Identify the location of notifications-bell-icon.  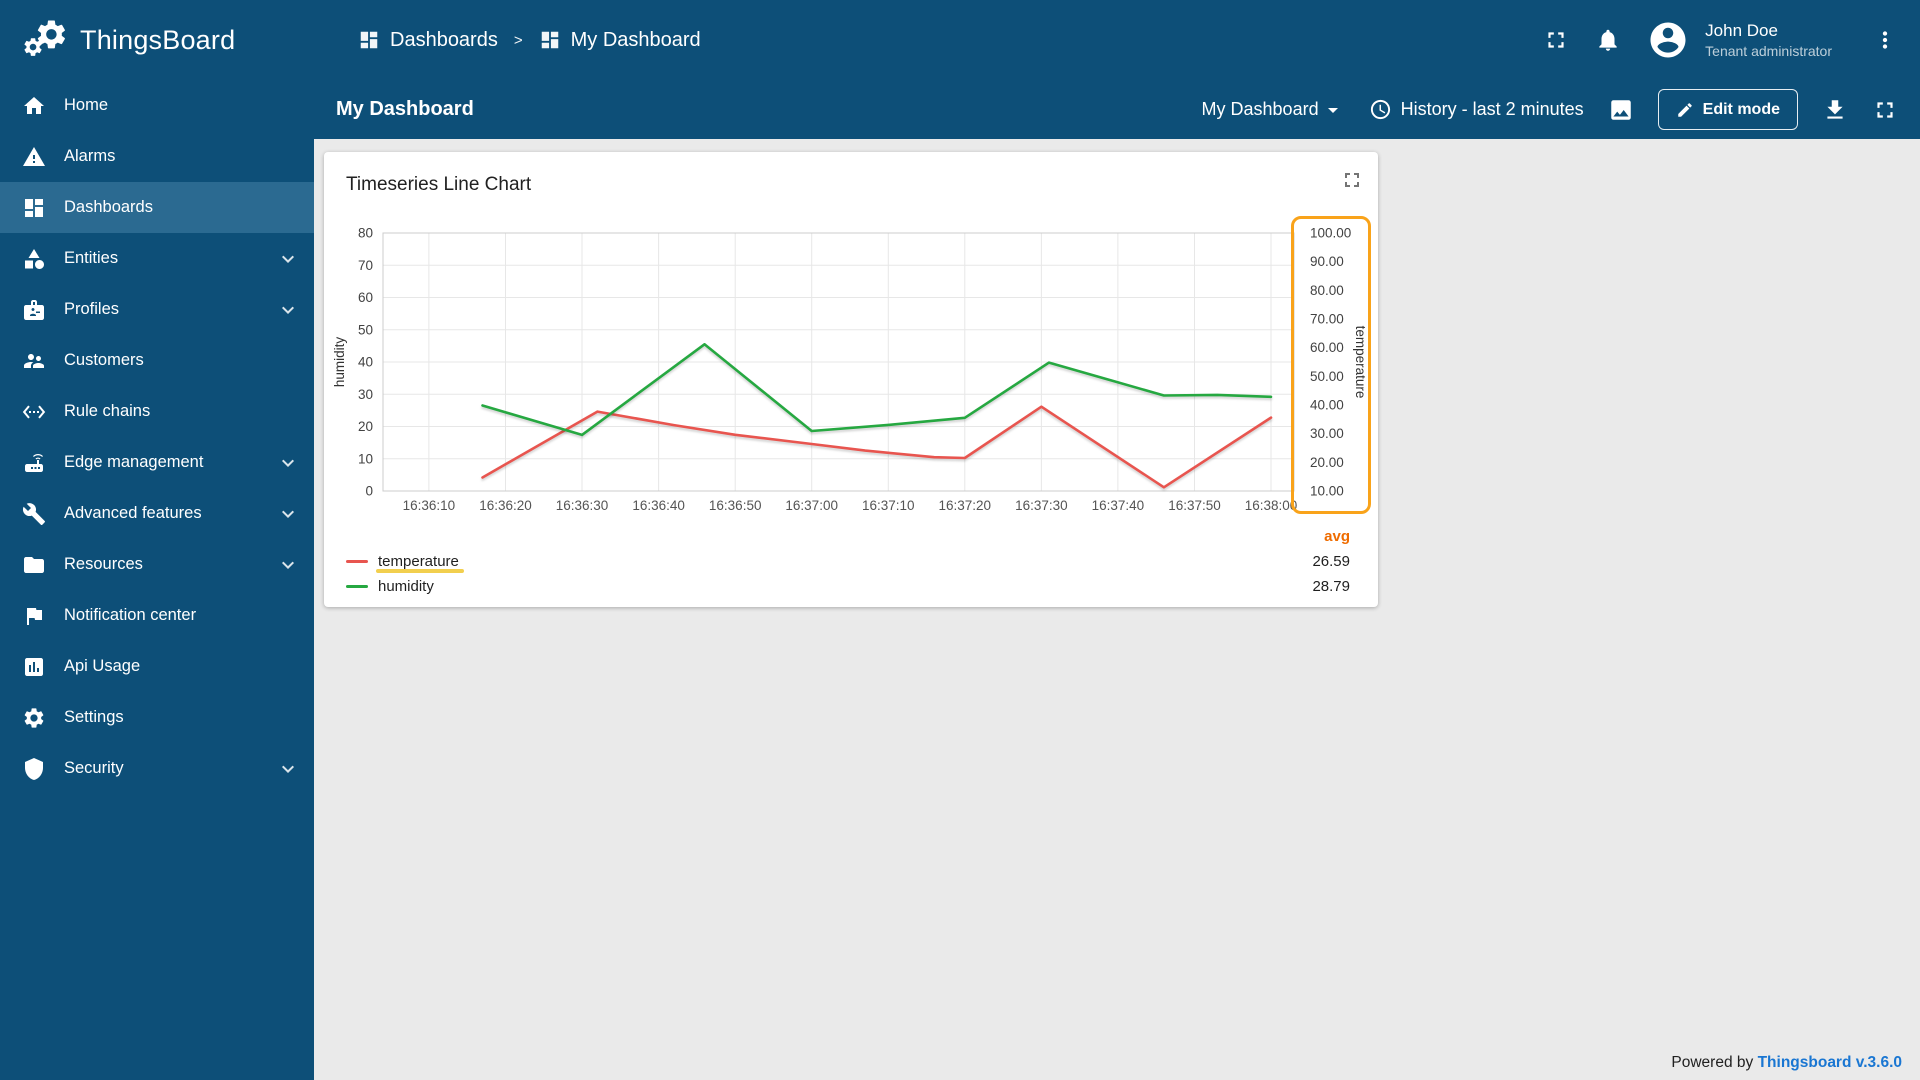
(1608, 40).